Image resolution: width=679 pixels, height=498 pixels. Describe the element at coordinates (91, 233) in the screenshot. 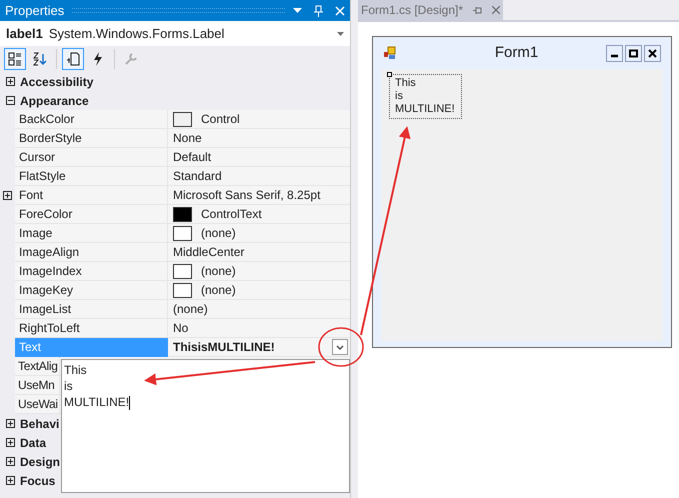

I see `property-name: Image` at that location.